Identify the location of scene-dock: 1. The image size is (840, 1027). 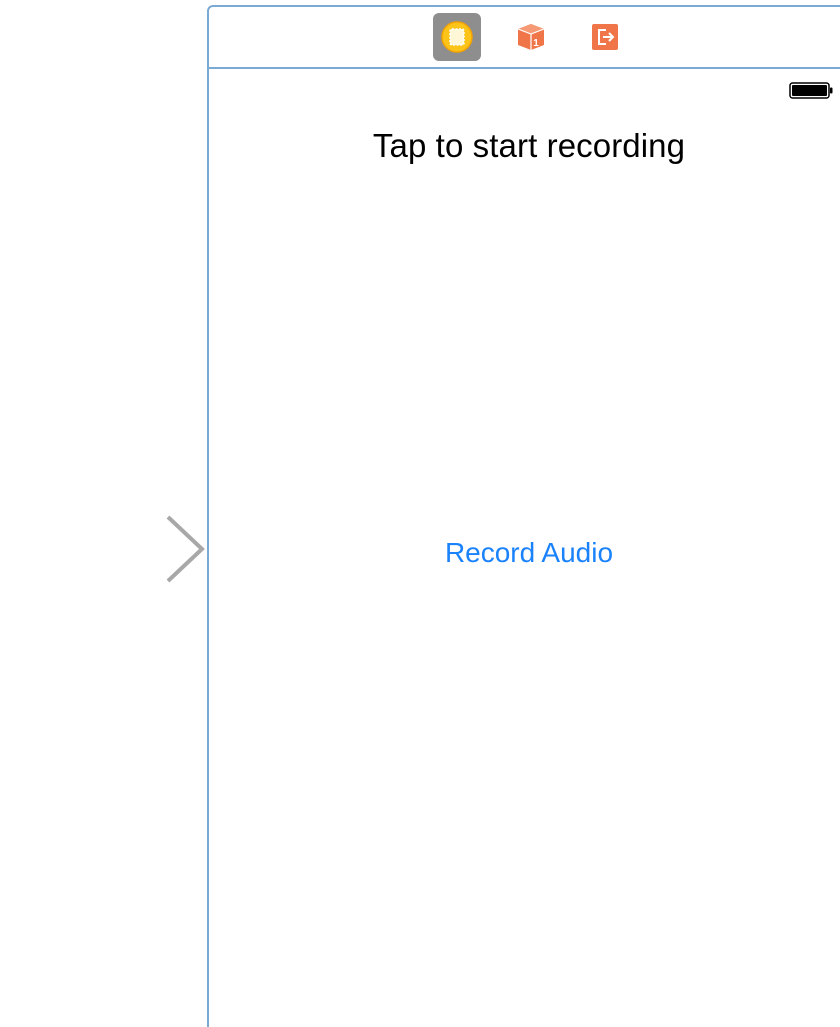
(524, 38).